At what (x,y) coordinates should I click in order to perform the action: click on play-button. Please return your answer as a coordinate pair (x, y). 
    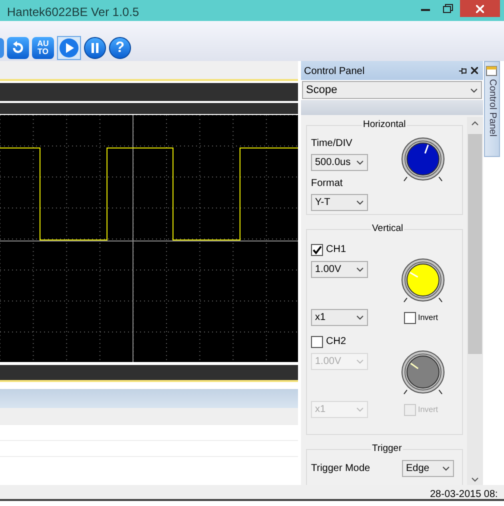
    Looking at the image, I should click on (69, 48).